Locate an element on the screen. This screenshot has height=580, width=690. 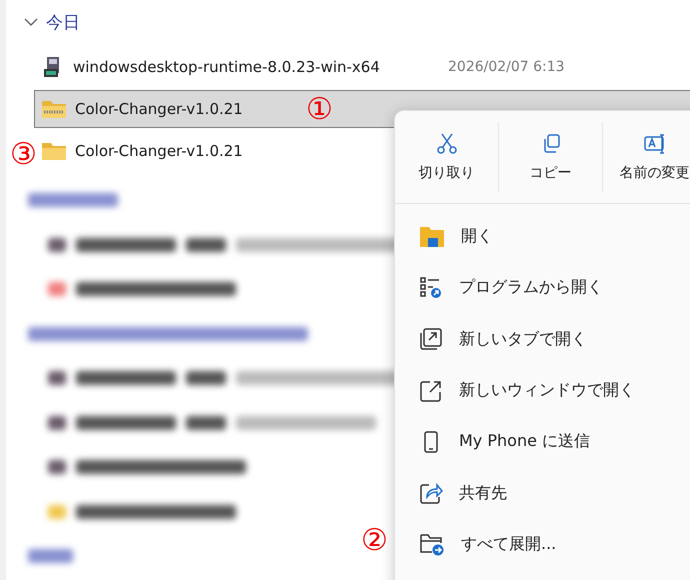
file-row: windowsdesktop-runtime-8.0.23-win-x64 2026/02/07 6:13 is located at coordinates (362, 67).